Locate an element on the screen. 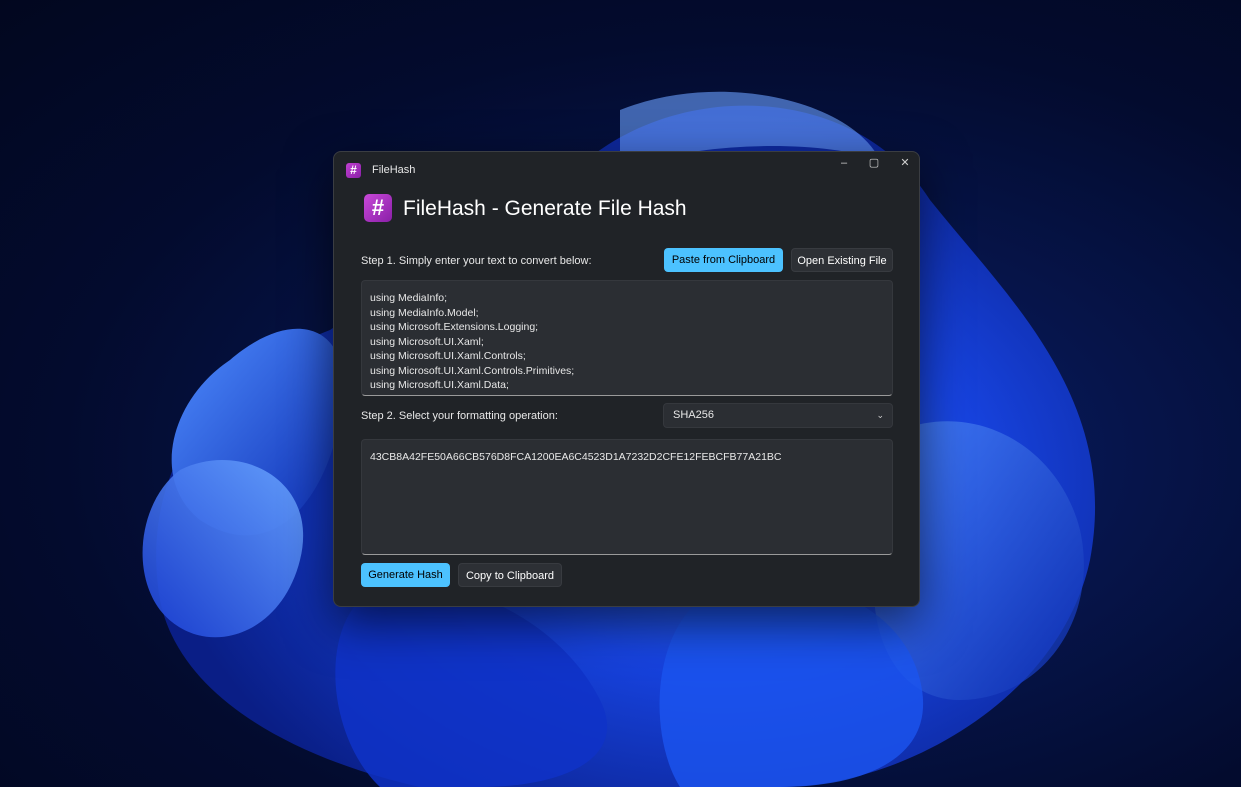 The width and height of the screenshot is (1241, 787). operation-select: SHA256 ⌄ is located at coordinates (778, 415).